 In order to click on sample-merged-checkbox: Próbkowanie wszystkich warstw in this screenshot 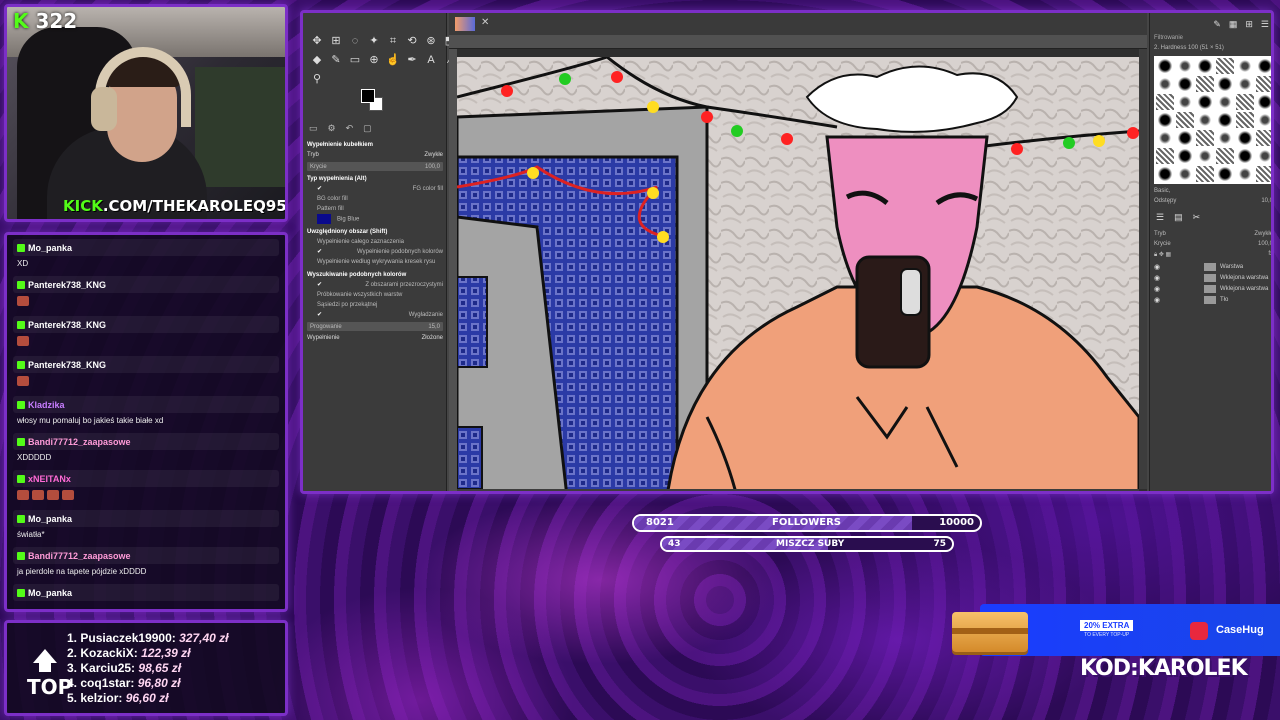, I will do `click(375, 295)`.